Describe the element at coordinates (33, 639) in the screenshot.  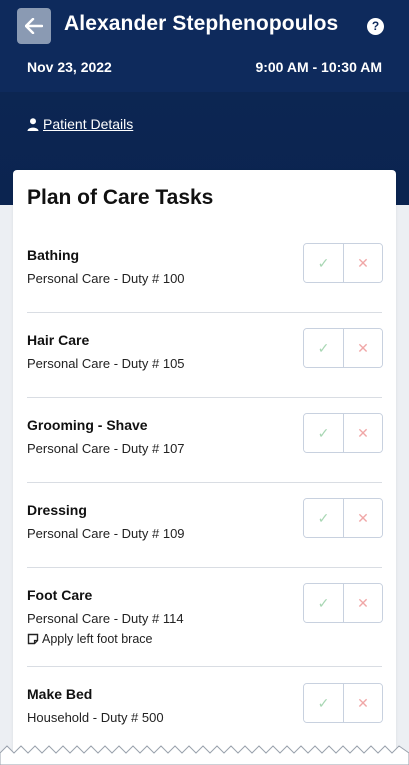
I see `note-icon` at that location.